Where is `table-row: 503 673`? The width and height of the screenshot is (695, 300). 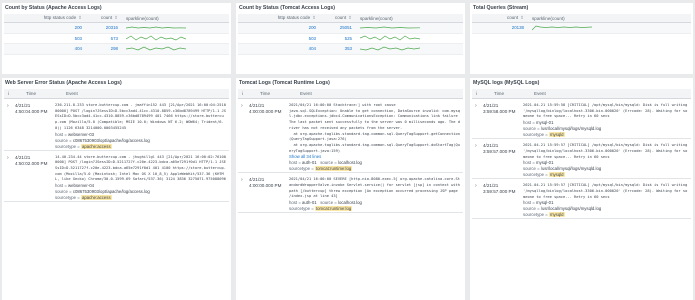
table-row: 503 673 is located at coordinates (116, 39).